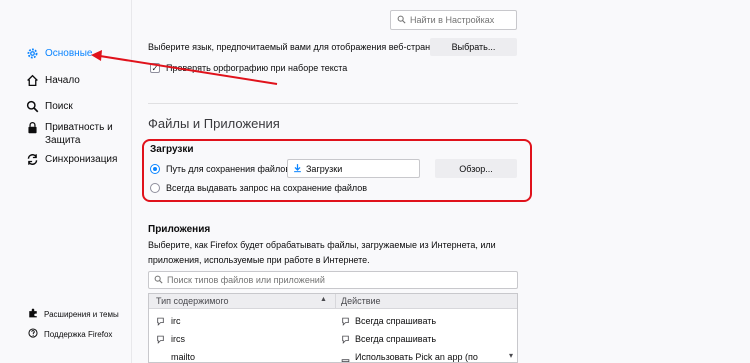 Image resolution: width=750 pixels, height=363 pixels. I want to click on row-type: irc, so click(176, 321).